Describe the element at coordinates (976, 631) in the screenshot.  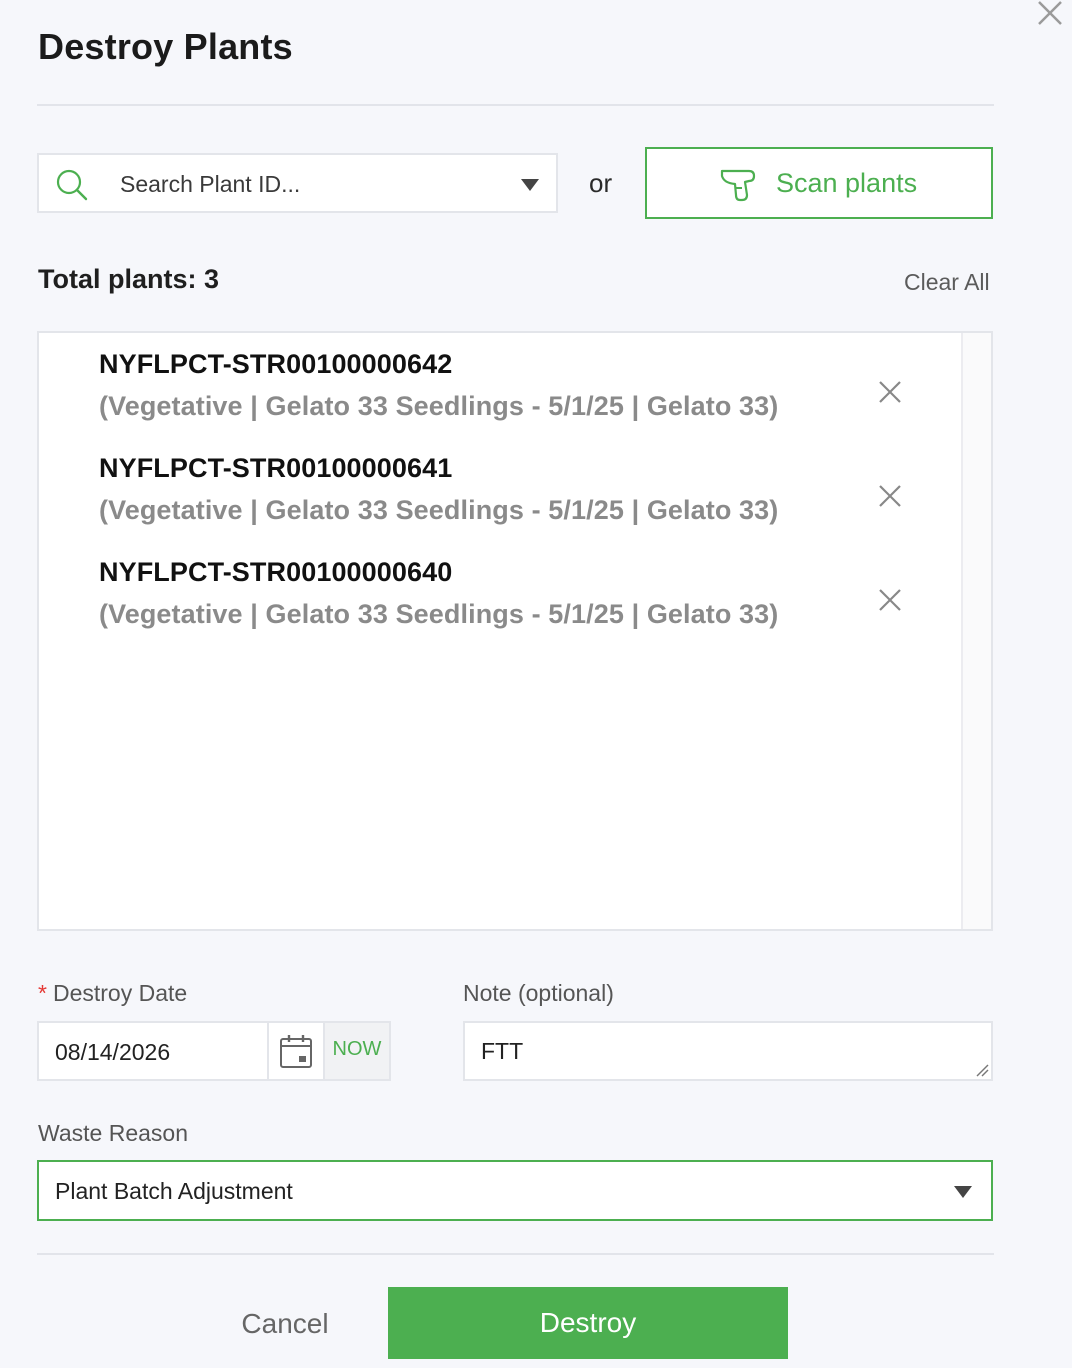
I see `list-scrollbar` at that location.